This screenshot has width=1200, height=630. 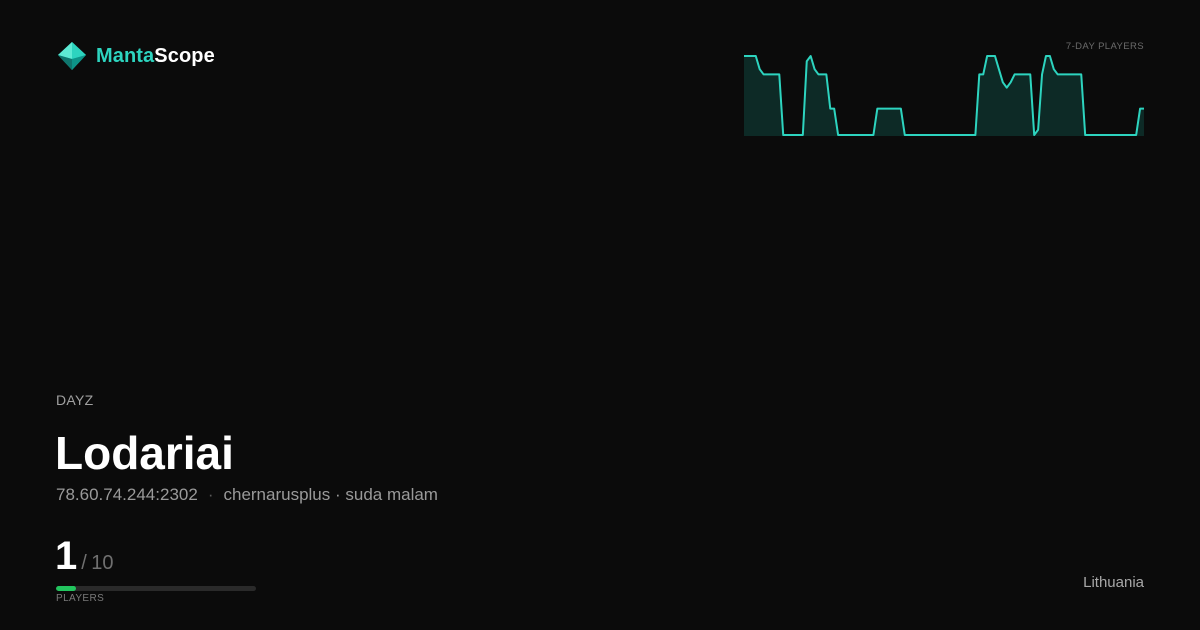 What do you see at coordinates (72, 56) in the screenshot?
I see `manta-logo-icon` at bounding box center [72, 56].